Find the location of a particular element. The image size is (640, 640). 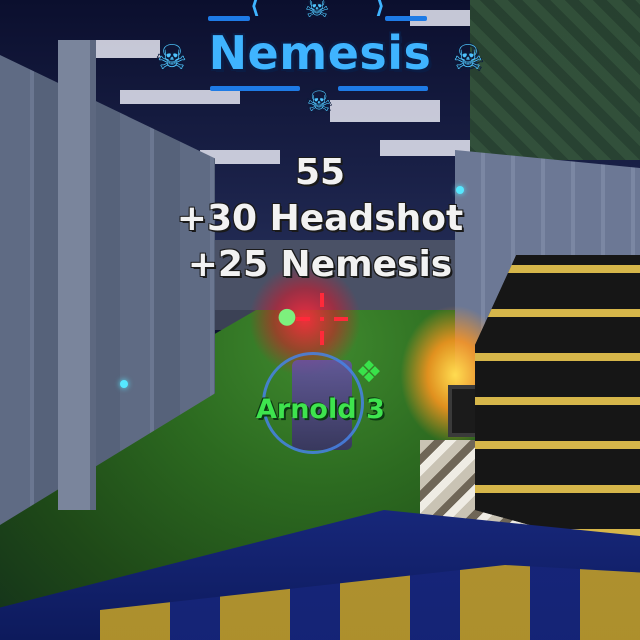

light-dot is located at coordinates (124, 384).